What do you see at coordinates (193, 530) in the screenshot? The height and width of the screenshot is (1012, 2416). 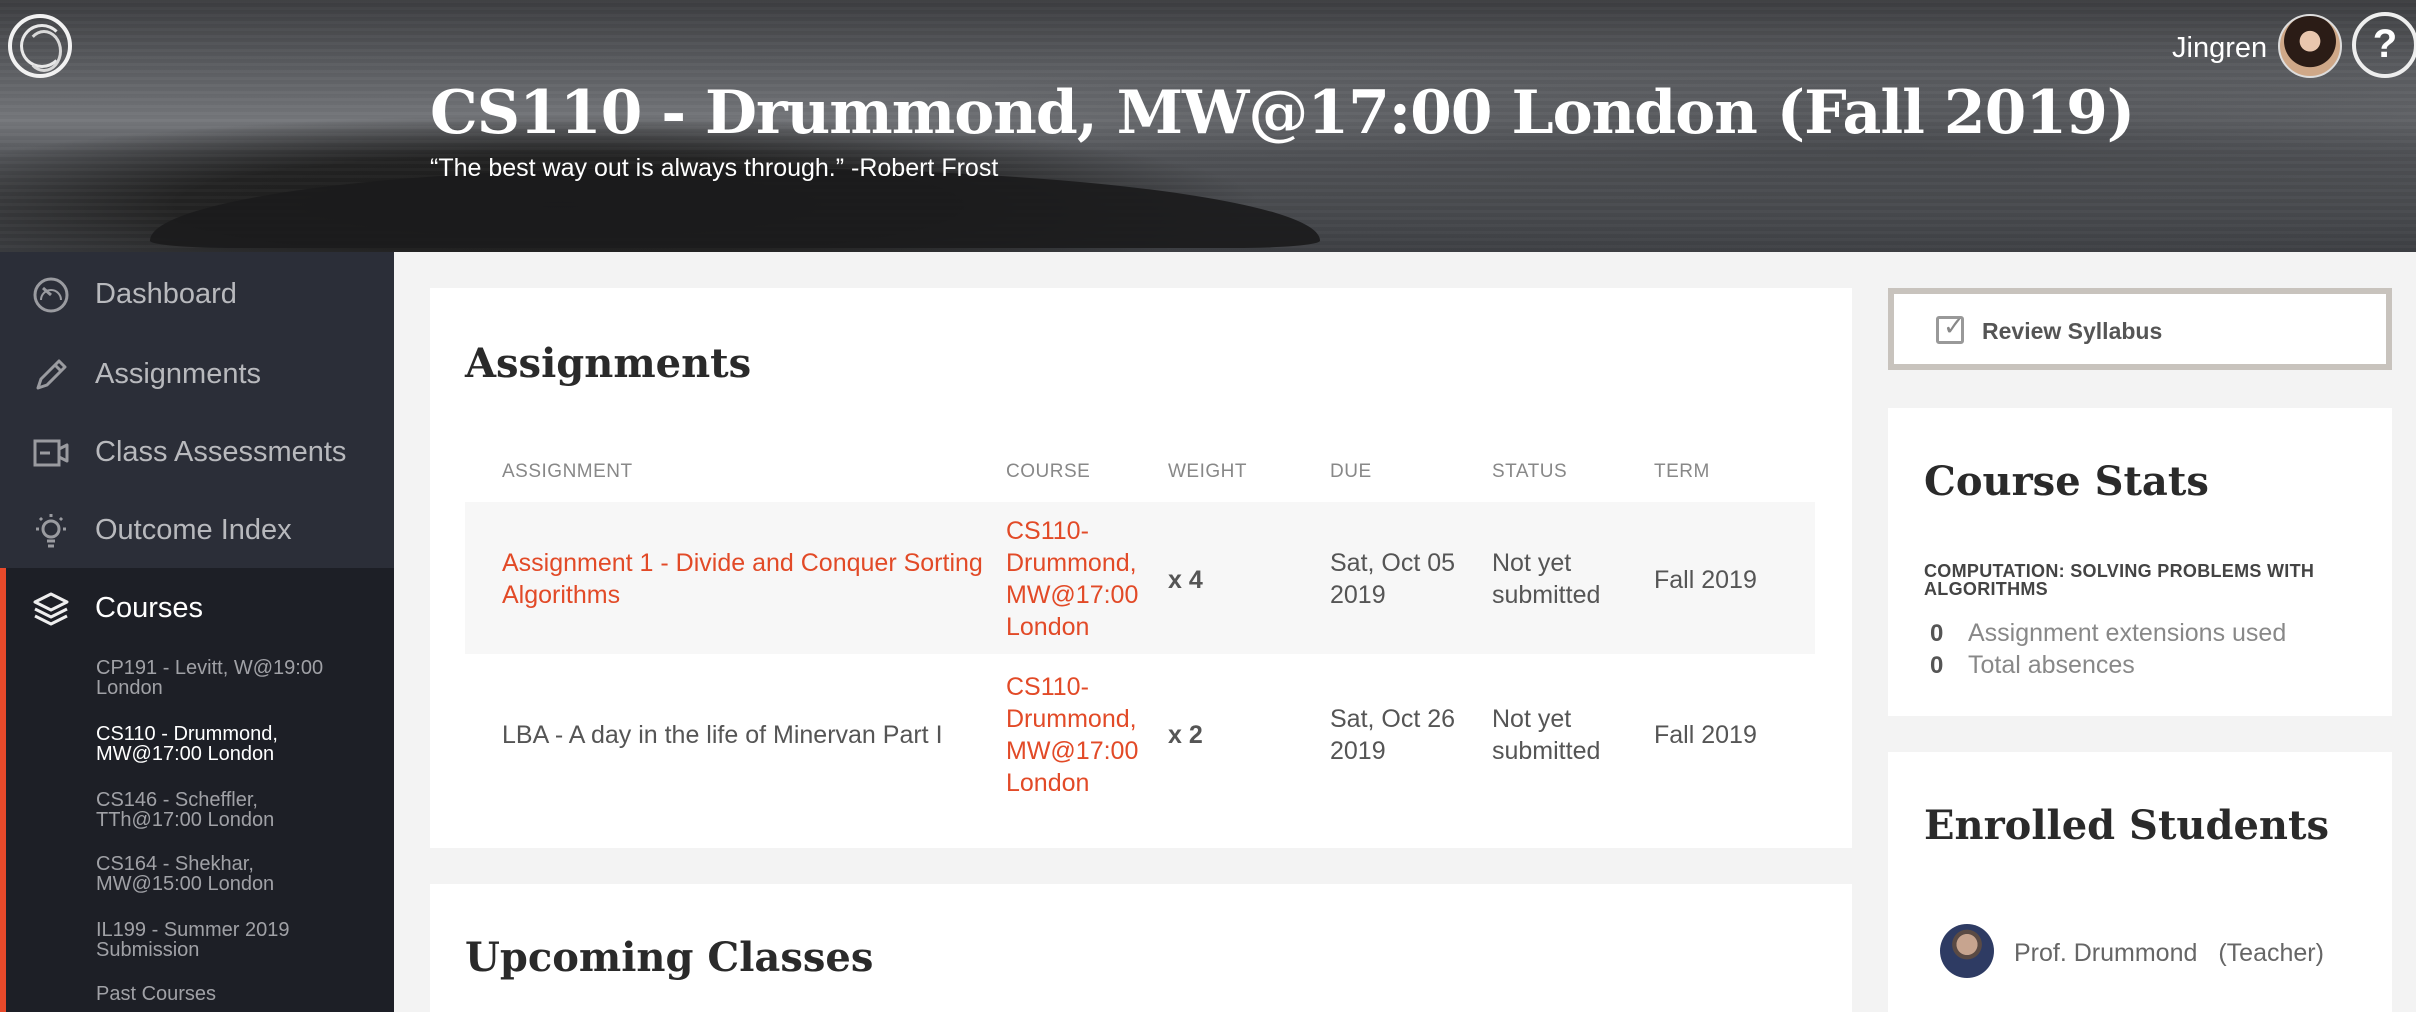 I see `sidebar-item-label: Outcome Index` at bounding box center [193, 530].